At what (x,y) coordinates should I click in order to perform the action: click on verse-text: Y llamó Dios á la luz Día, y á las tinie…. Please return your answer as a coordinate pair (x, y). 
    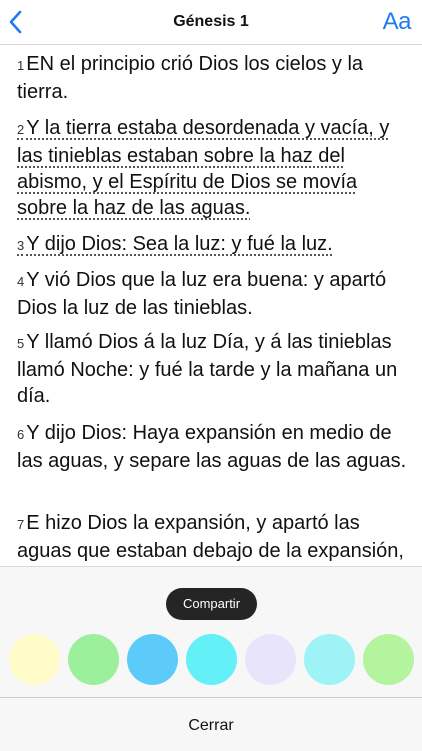
    Looking at the image, I should click on (207, 369).